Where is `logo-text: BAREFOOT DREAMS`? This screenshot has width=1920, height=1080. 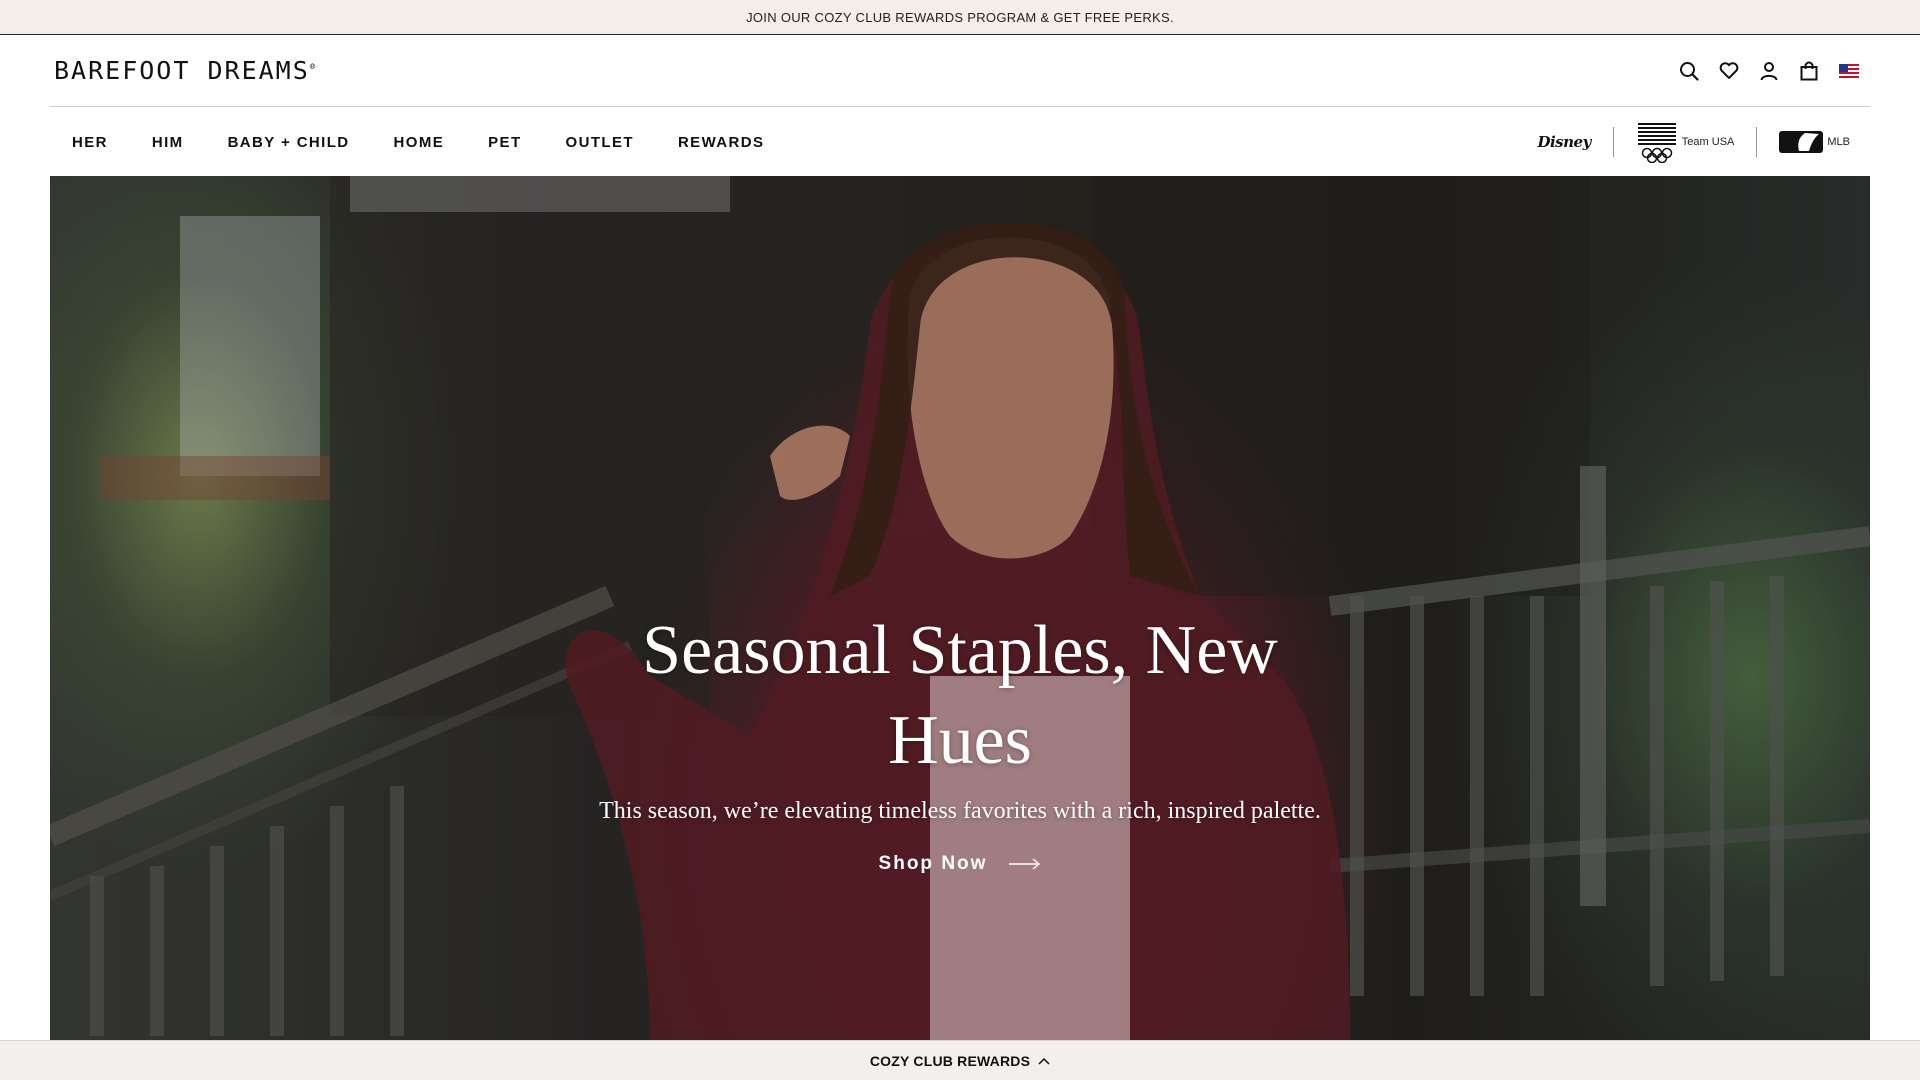 logo-text: BAREFOOT DREAMS is located at coordinates (182, 70).